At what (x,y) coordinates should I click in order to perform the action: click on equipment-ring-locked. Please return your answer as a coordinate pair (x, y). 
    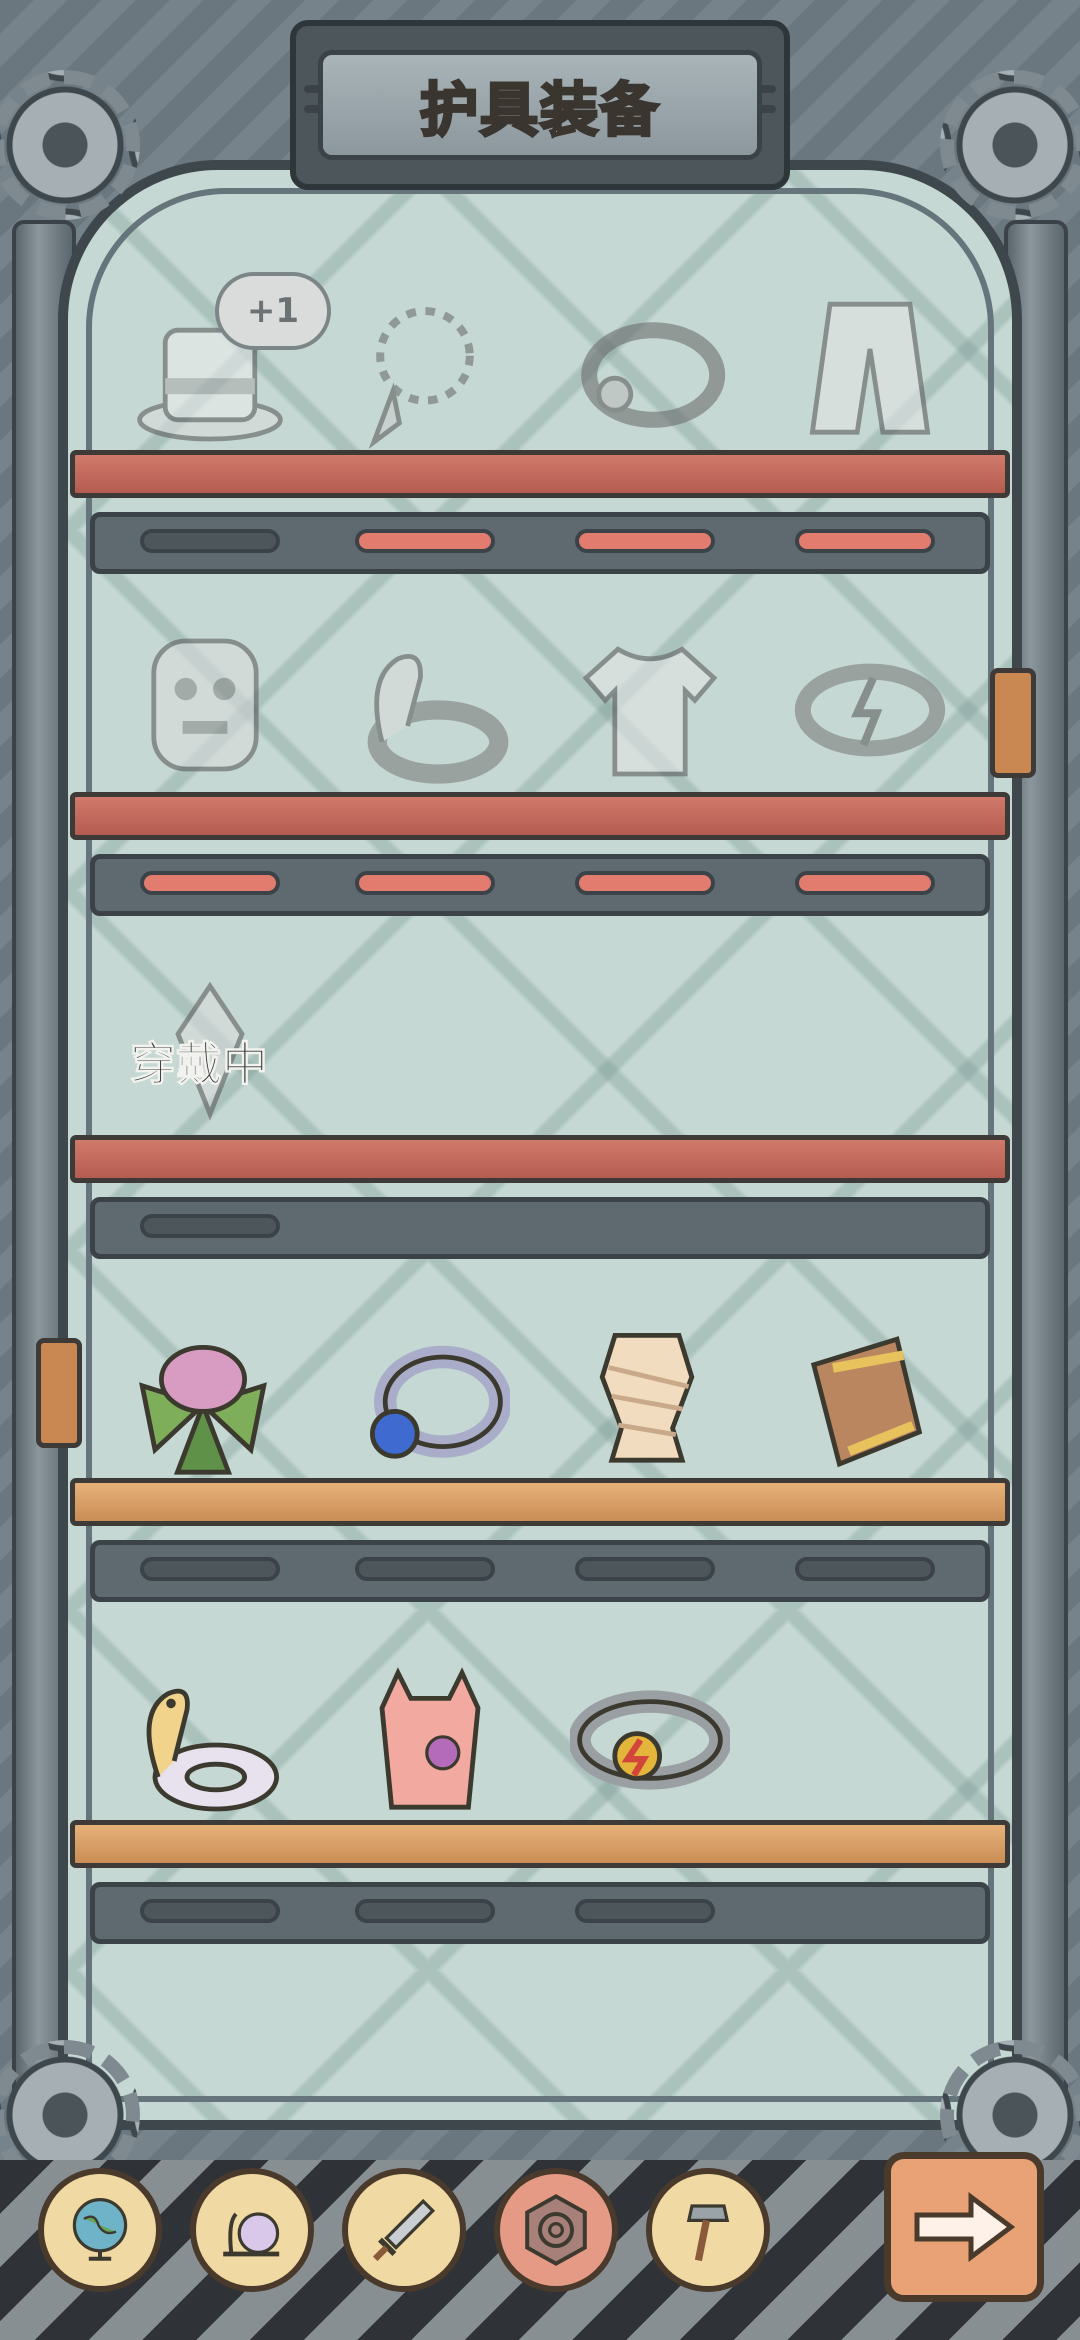
    Looking at the image, I should click on (650, 375).